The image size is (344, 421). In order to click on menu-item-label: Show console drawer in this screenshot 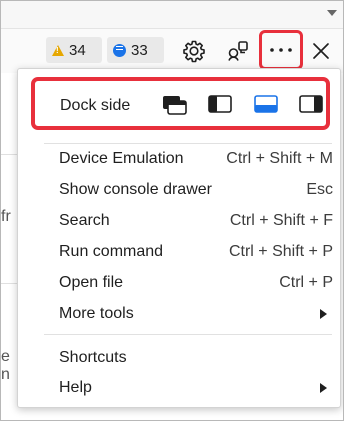, I will do `click(135, 189)`.